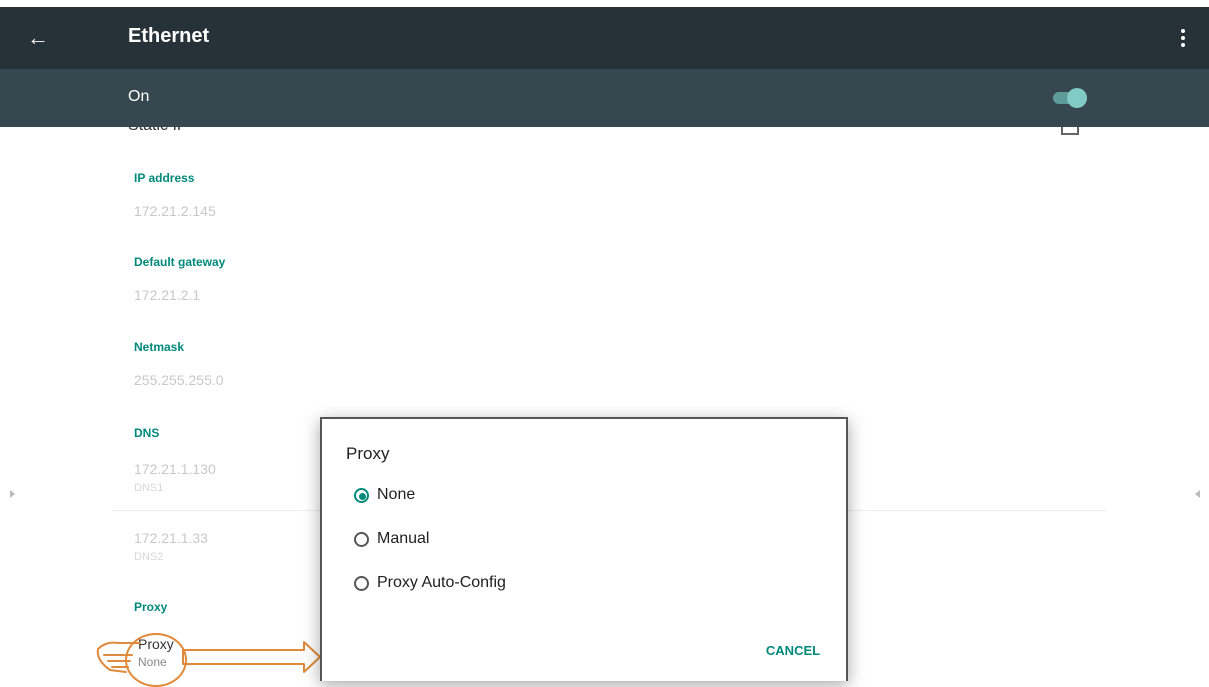 This screenshot has height=687, width=1209. Describe the element at coordinates (396, 494) in the screenshot. I see `radio-label: None` at that location.